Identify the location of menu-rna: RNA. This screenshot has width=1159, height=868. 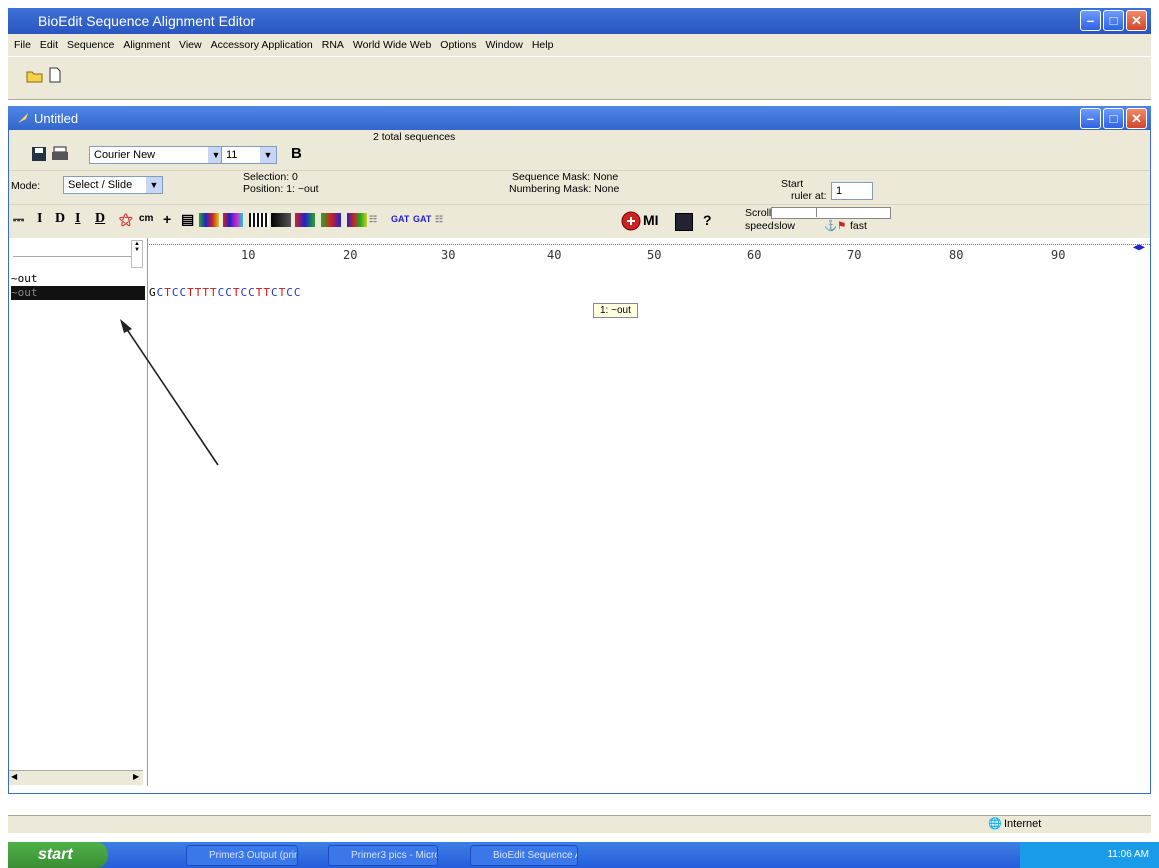
(333, 45).